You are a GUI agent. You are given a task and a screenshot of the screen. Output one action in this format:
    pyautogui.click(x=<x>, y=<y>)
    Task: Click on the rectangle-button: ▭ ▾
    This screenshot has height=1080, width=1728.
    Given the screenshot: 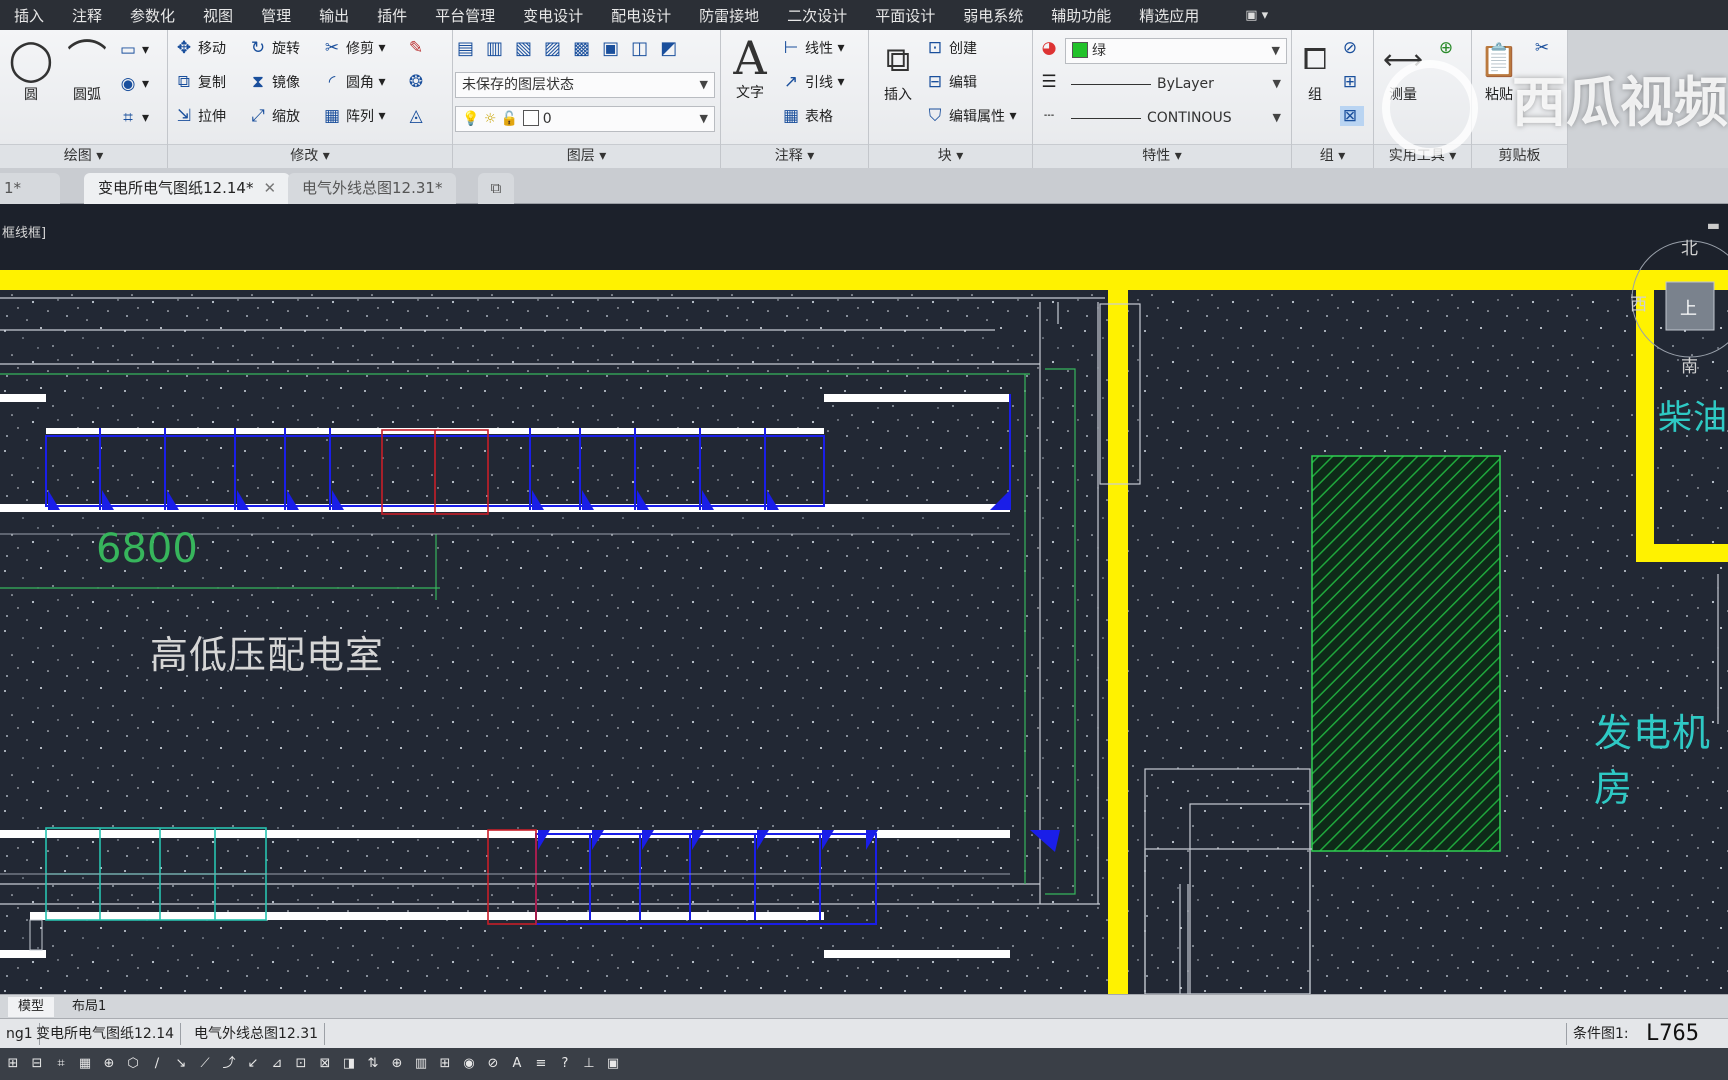 What is the action you would take?
    pyautogui.click(x=133, y=50)
    